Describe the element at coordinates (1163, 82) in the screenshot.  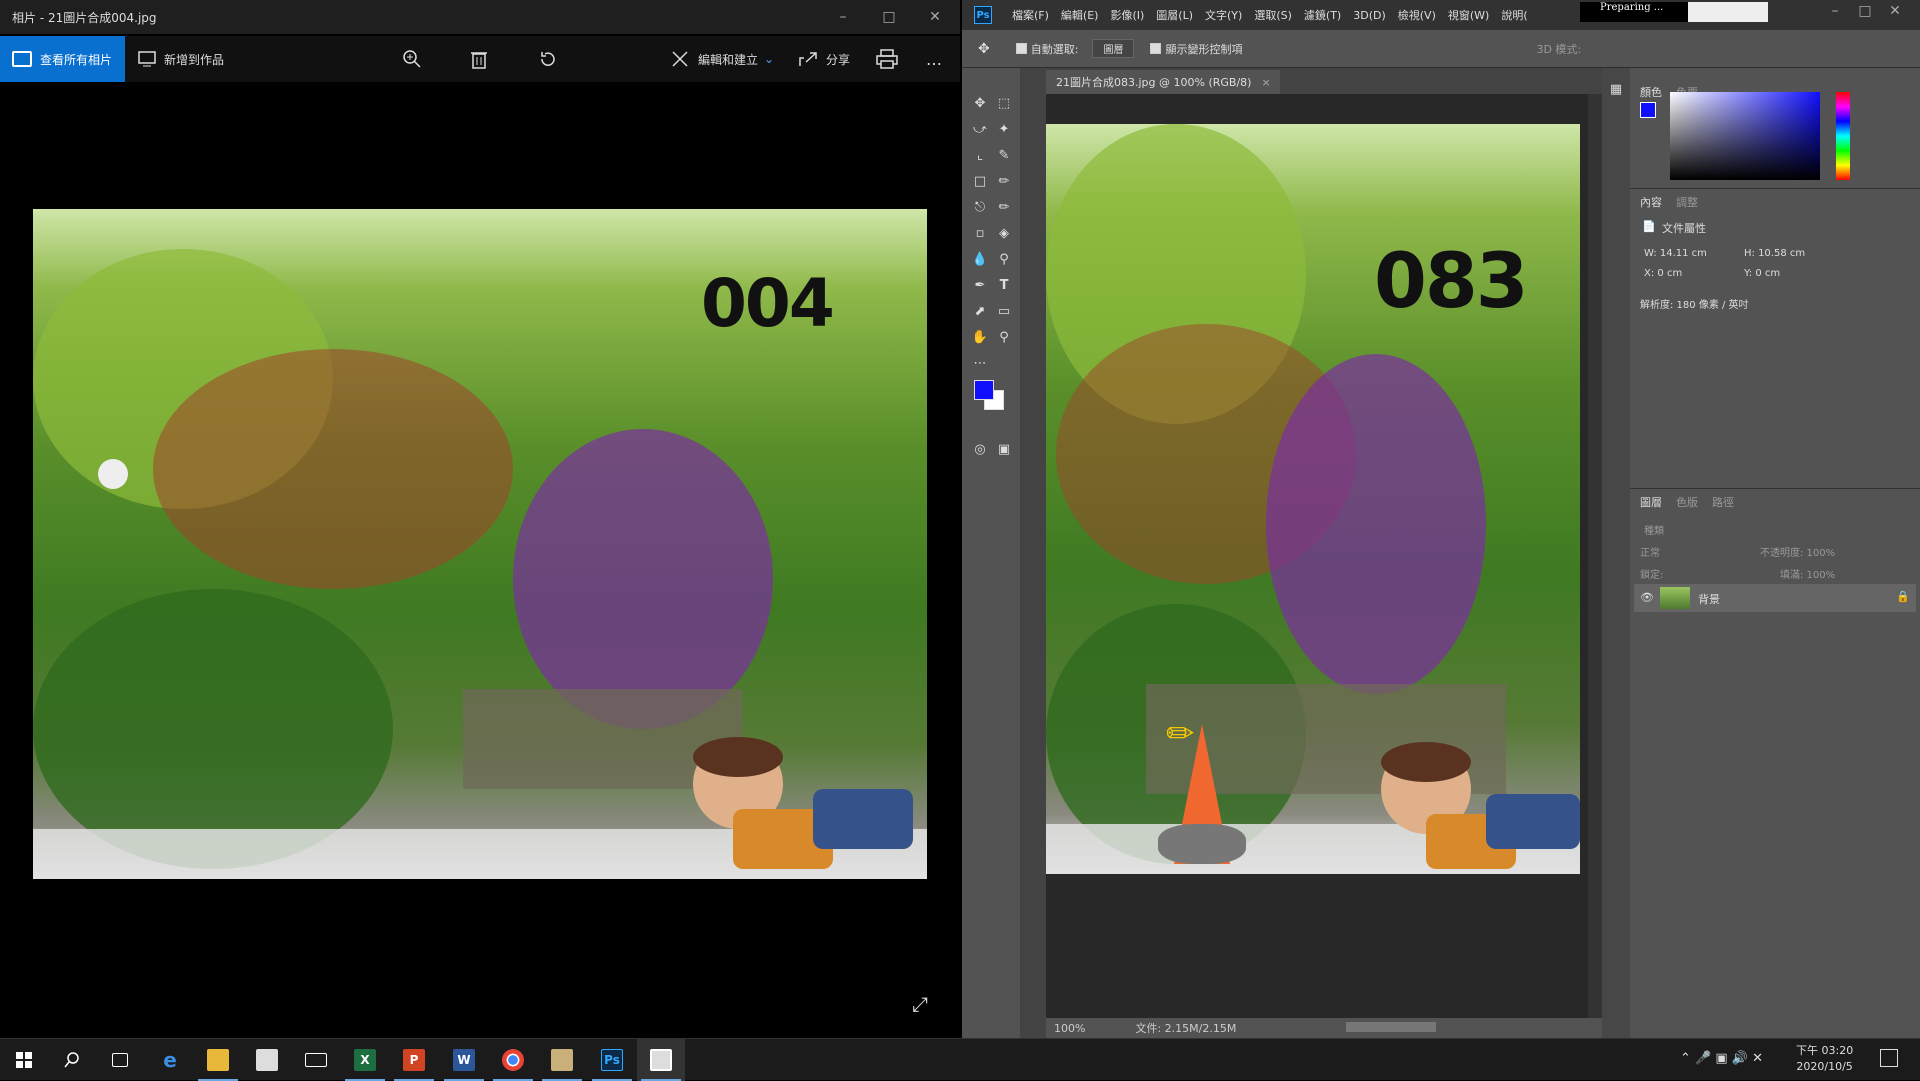
I see `document-tab: 21圖片合成083.jpg @ 100% (RGB/8) ×` at that location.